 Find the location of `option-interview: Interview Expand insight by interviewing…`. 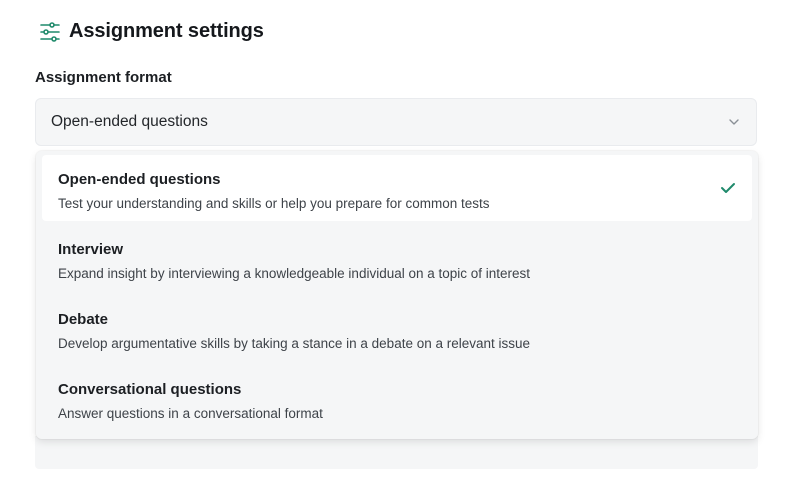

option-interview: Interview Expand insight by interviewing… is located at coordinates (397, 258).